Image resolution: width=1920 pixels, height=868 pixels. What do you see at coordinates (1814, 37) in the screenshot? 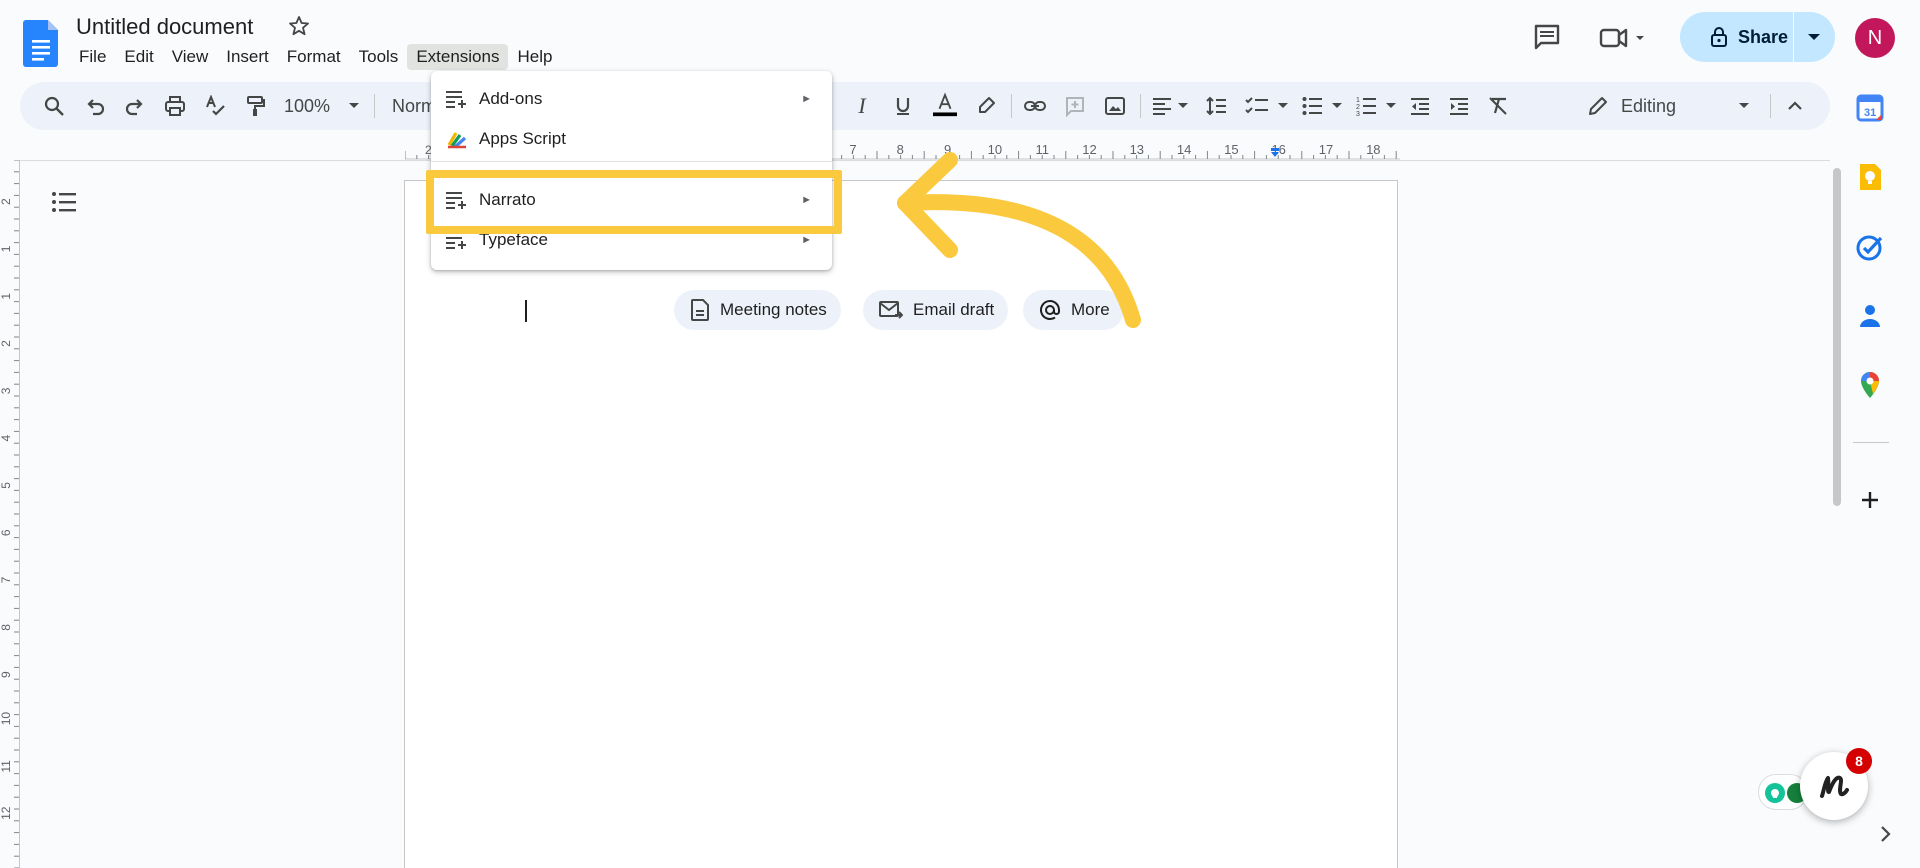
I see `share-dropdown-button` at bounding box center [1814, 37].